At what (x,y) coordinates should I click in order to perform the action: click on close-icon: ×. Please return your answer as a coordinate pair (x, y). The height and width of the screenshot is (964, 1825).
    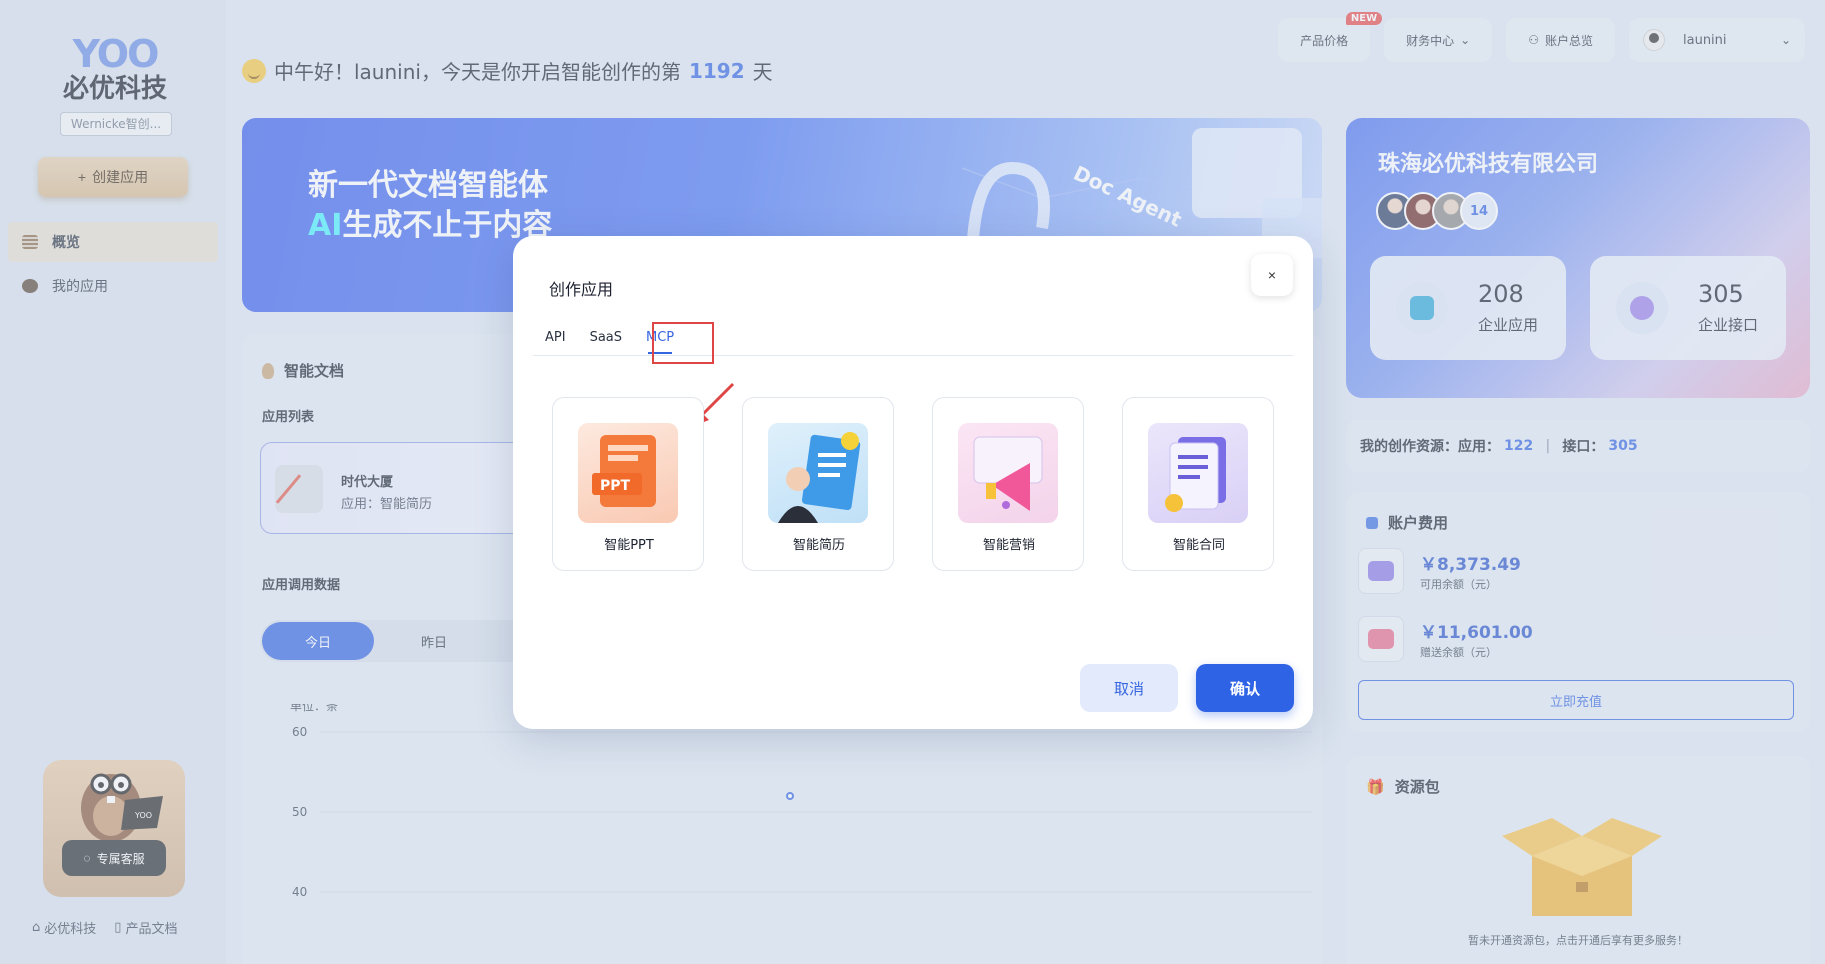
    Looking at the image, I should click on (1272, 275).